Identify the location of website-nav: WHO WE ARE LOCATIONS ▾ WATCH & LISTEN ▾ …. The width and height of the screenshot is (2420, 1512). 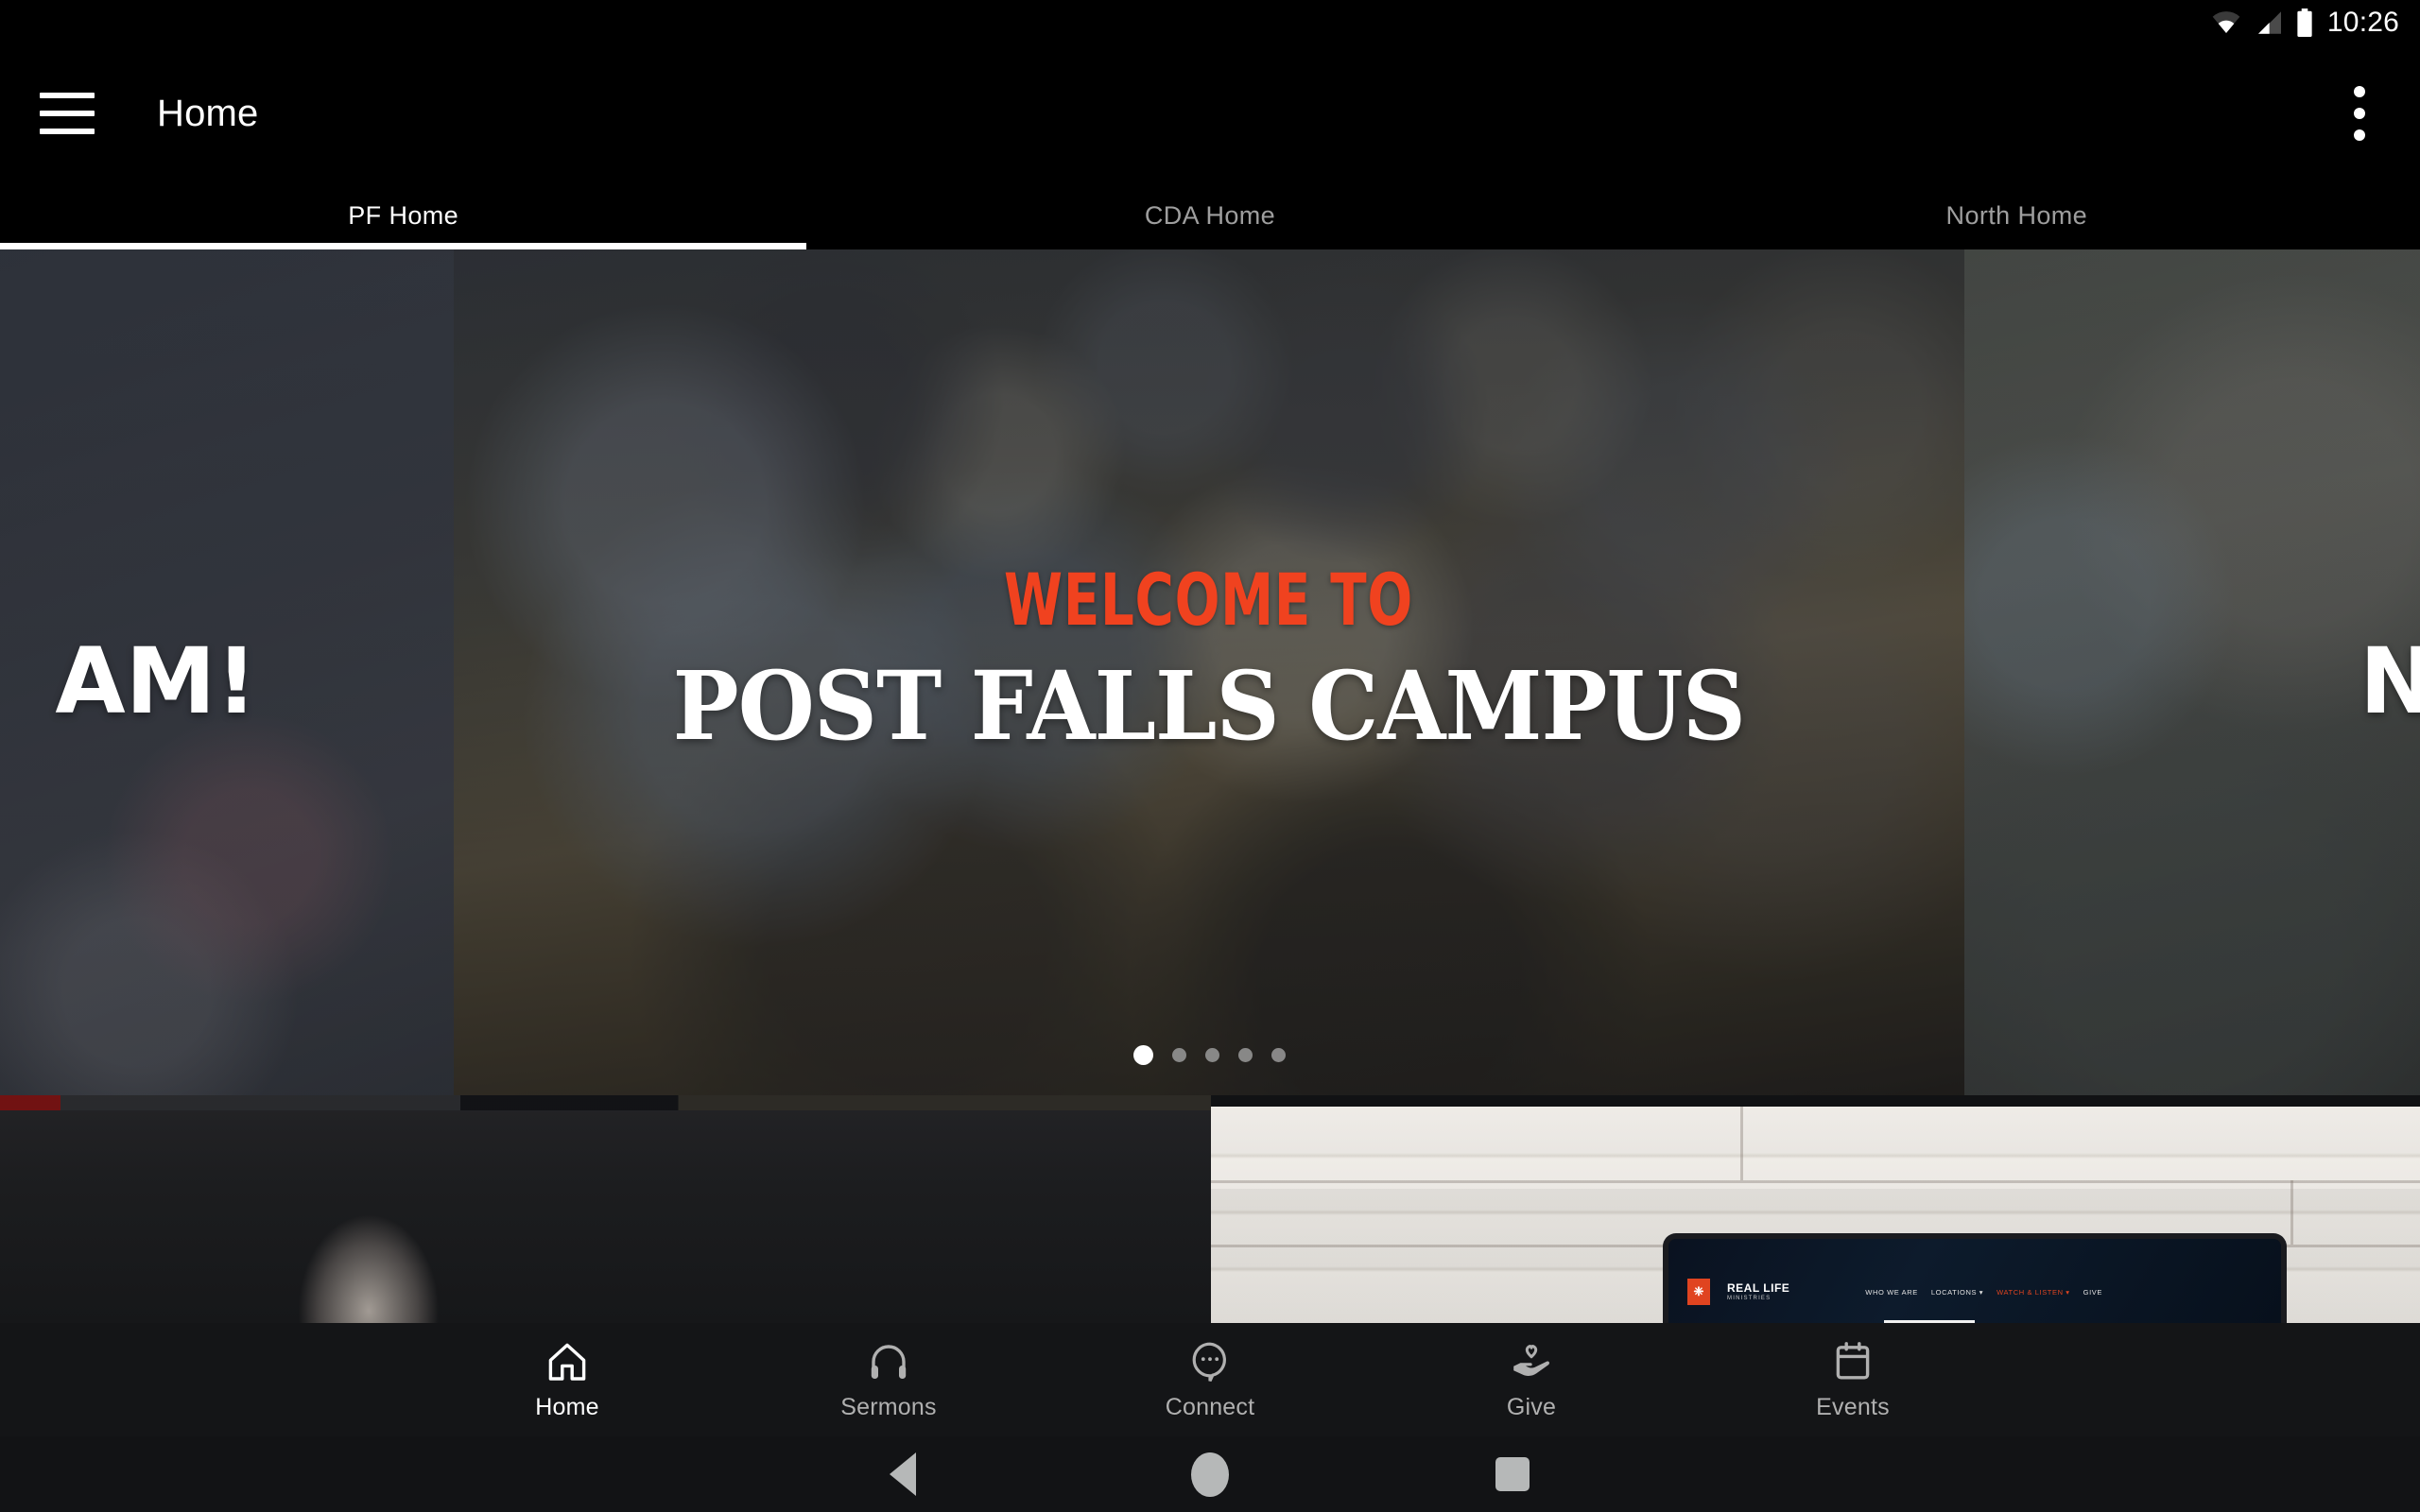
(1984, 1292).